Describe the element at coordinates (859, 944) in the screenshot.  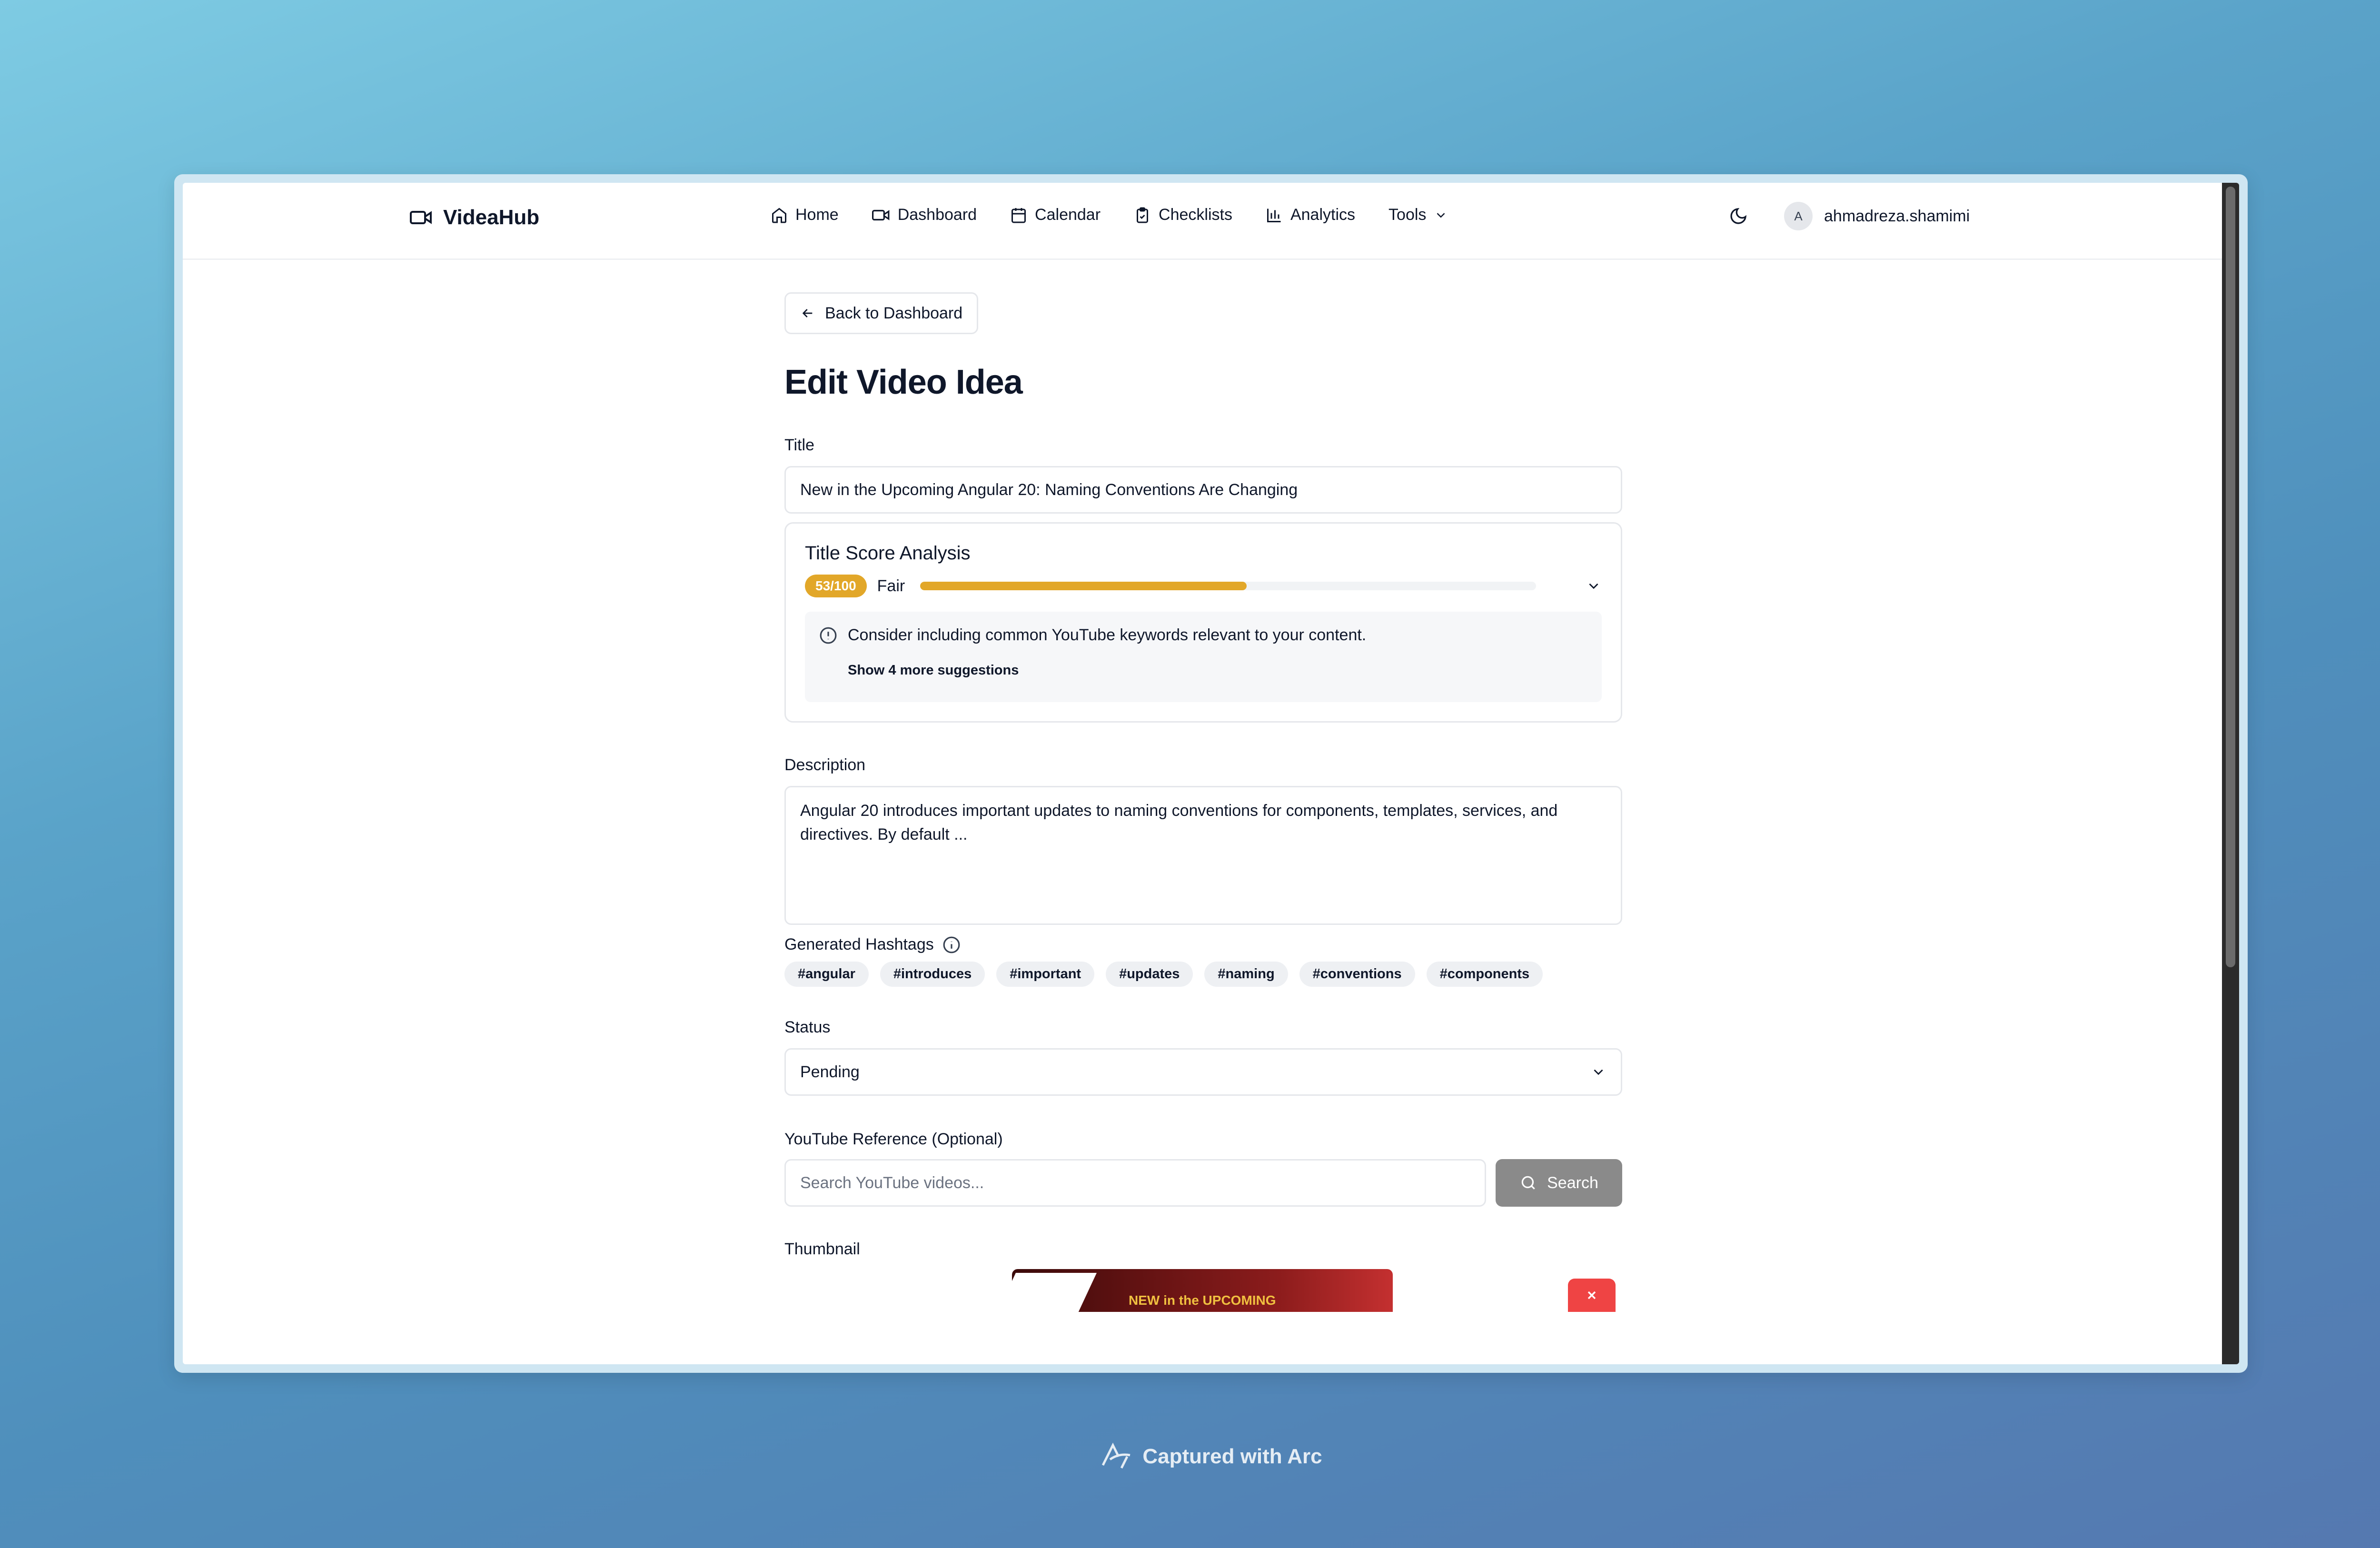
I see `hashtags-label: Generated Hashtags` at that location.